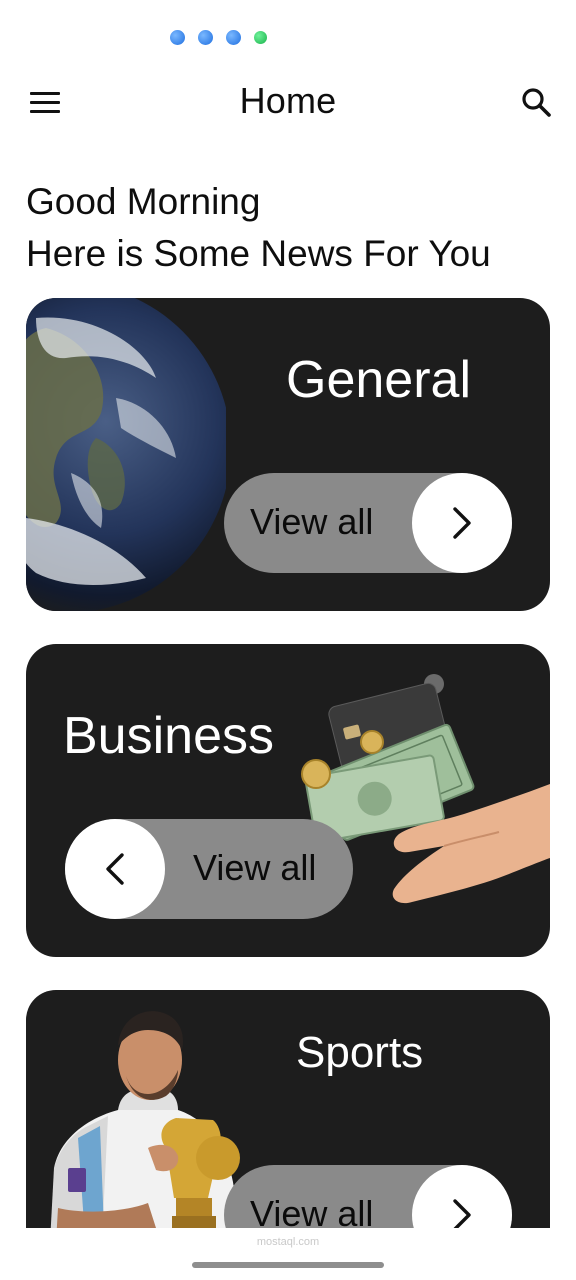  What do you see at coordinates (126, 454) in the screenshot?
I see `earth-image` at bounding box center [126, 454].